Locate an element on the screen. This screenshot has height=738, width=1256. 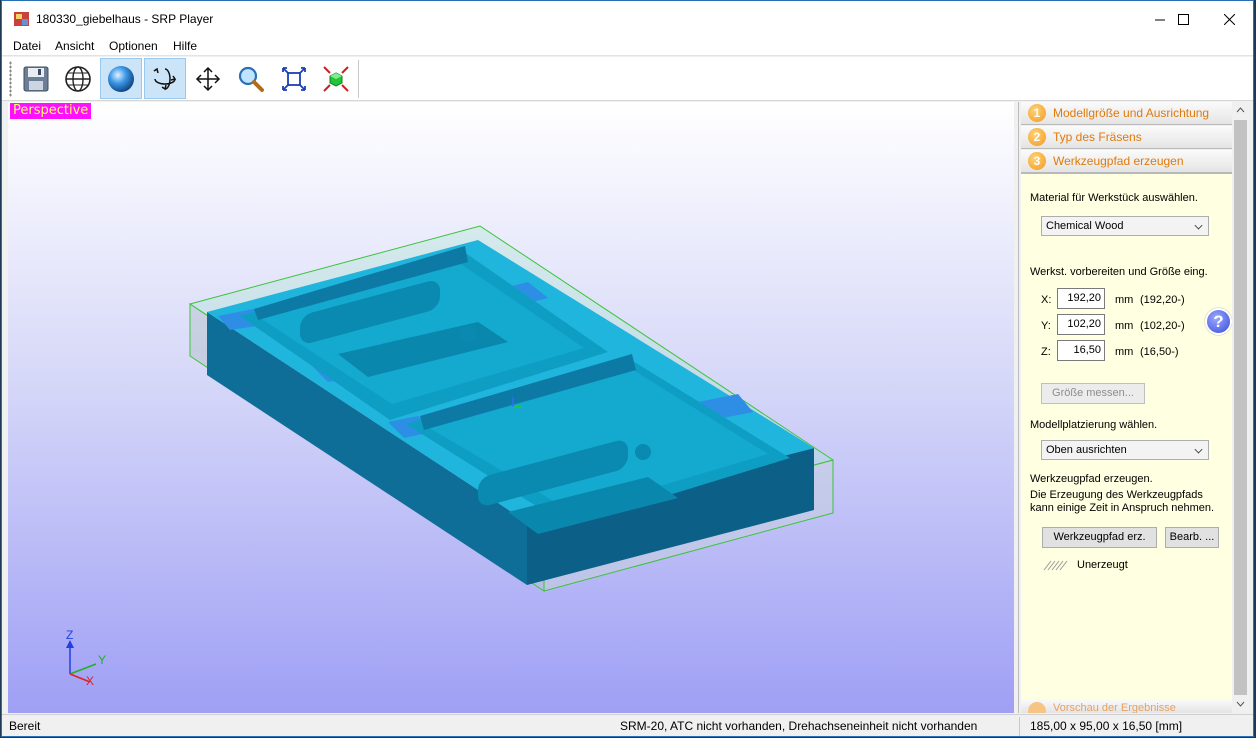
y-label: Y: is located at coordinates (1046, 326).